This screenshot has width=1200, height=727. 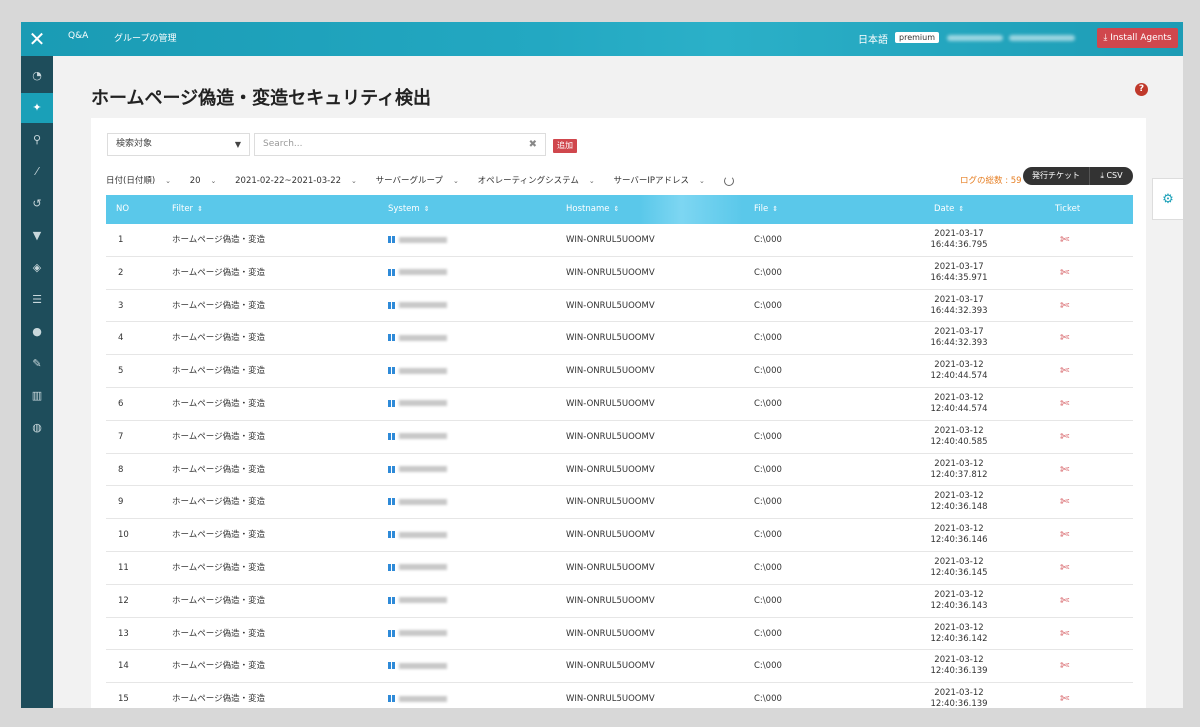 What do you see at coordinates (37, 76) in the screenshot?
I see `dashboard-icon: ◔` at bounding box center [37, 76].